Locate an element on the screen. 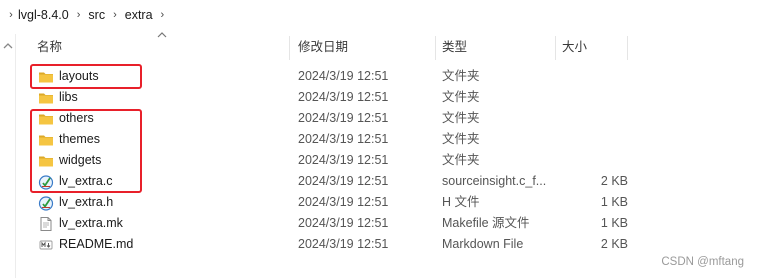  breadcrumb-extra: extra is located at coordinates (139, 15).